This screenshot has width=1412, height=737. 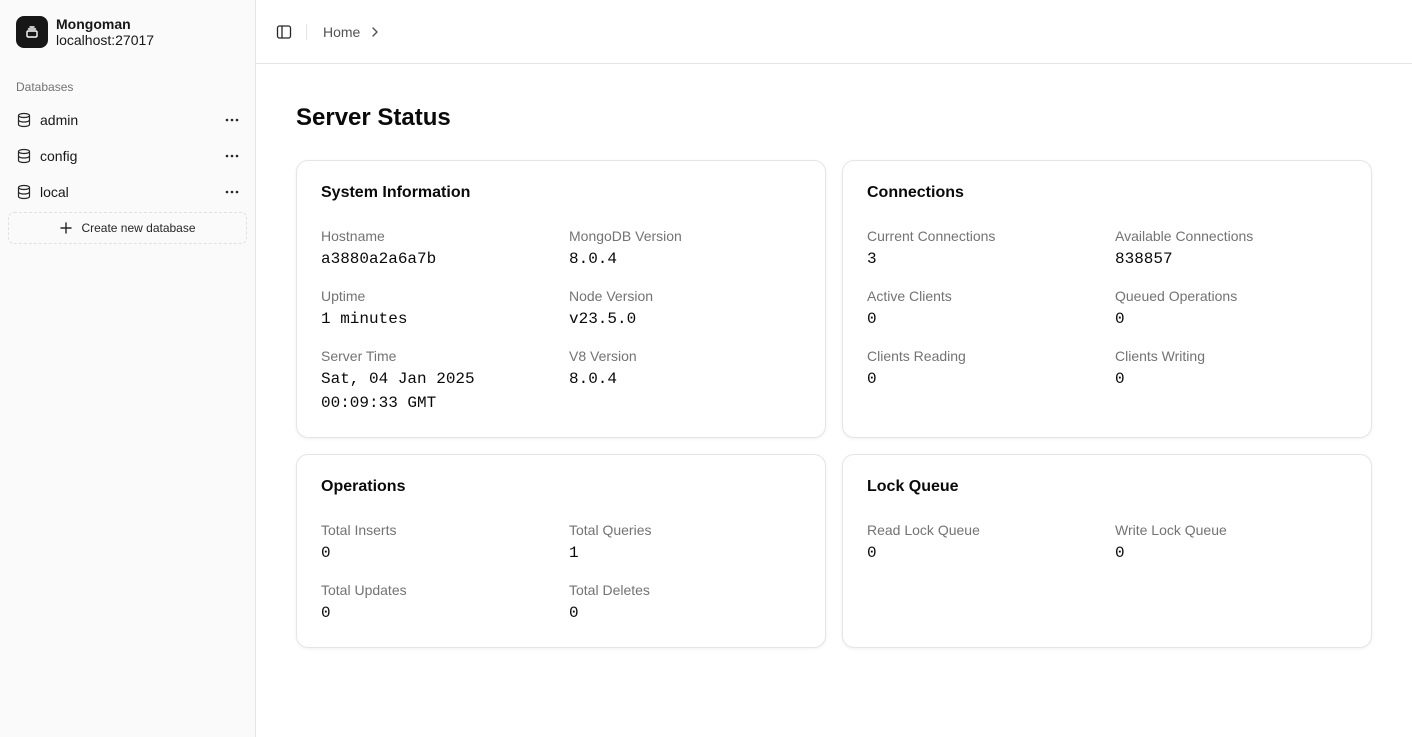 I want to click on chevron-right-icon, so click(x=375, y=32).